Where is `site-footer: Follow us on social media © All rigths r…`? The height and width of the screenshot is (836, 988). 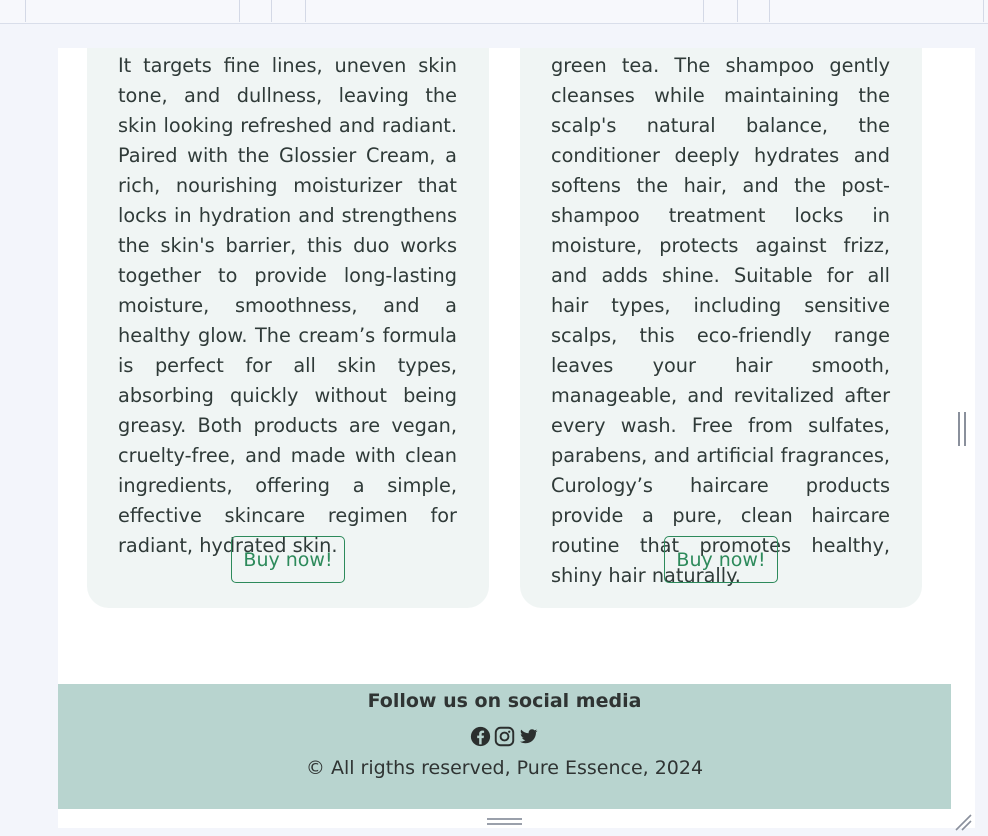 site-footer: Follow us on social media © All rigths r… is located at coordinates (504, 746).